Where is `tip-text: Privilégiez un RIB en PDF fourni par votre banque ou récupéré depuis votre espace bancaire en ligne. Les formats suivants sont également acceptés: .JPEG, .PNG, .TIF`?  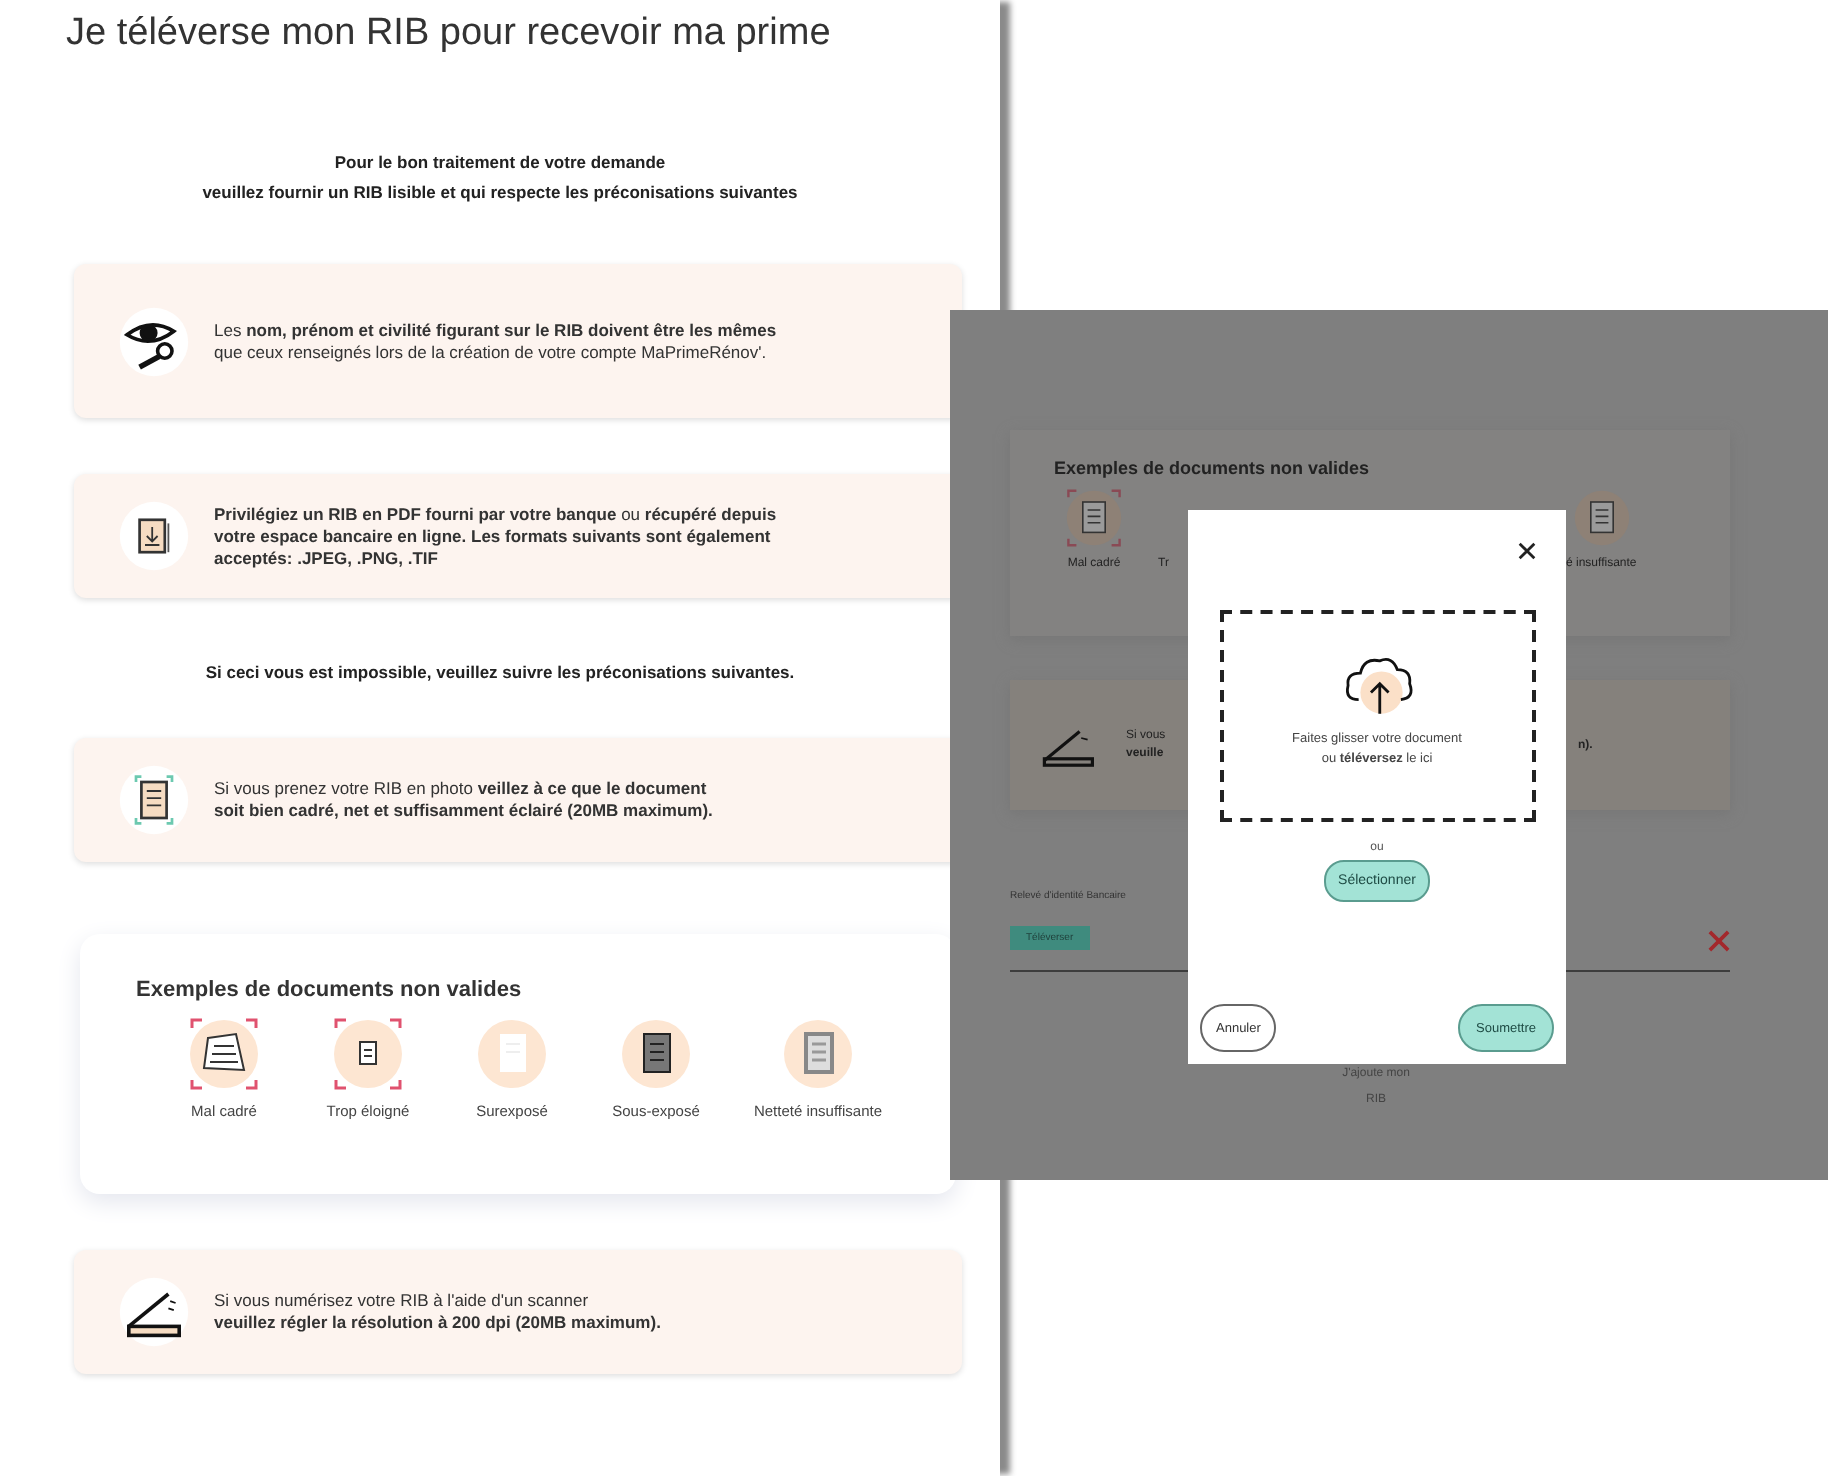
tip-text: Privilégiez un RIB en PDF fourni par votre banque ou récupéré depuis votre espace bancaire en ligne. Les formats suivants sont également acceptés: .JPEG, .PNG, .TIF is located at coordinates (495, 536).